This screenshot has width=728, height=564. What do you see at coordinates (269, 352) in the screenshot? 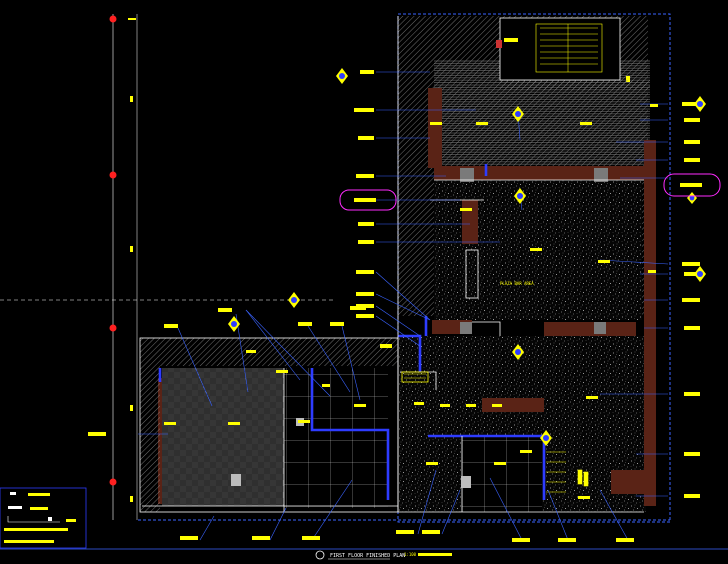
I see `lower-wall-hatch` at bounding box center [269, 352].